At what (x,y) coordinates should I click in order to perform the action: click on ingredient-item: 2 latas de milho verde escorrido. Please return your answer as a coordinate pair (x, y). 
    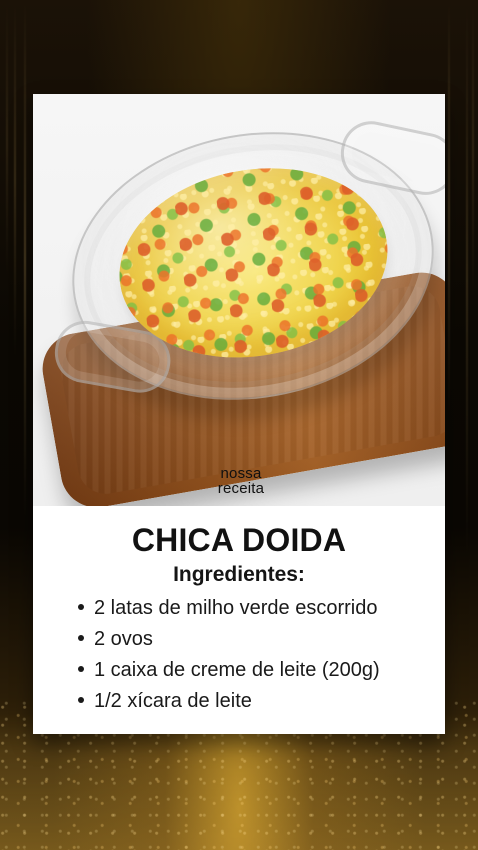
    Looking at the image, I should click on (253, 608).